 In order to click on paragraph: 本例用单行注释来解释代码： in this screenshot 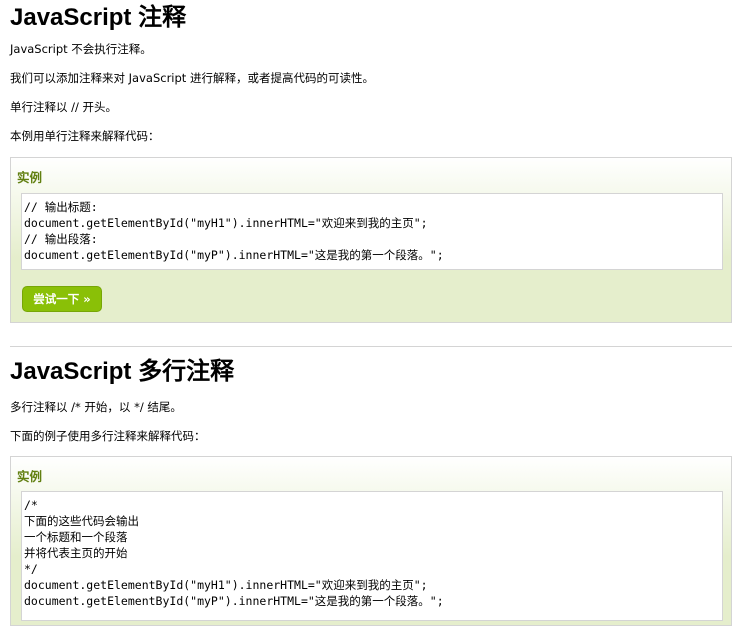, I will do `click(85, 136)`.